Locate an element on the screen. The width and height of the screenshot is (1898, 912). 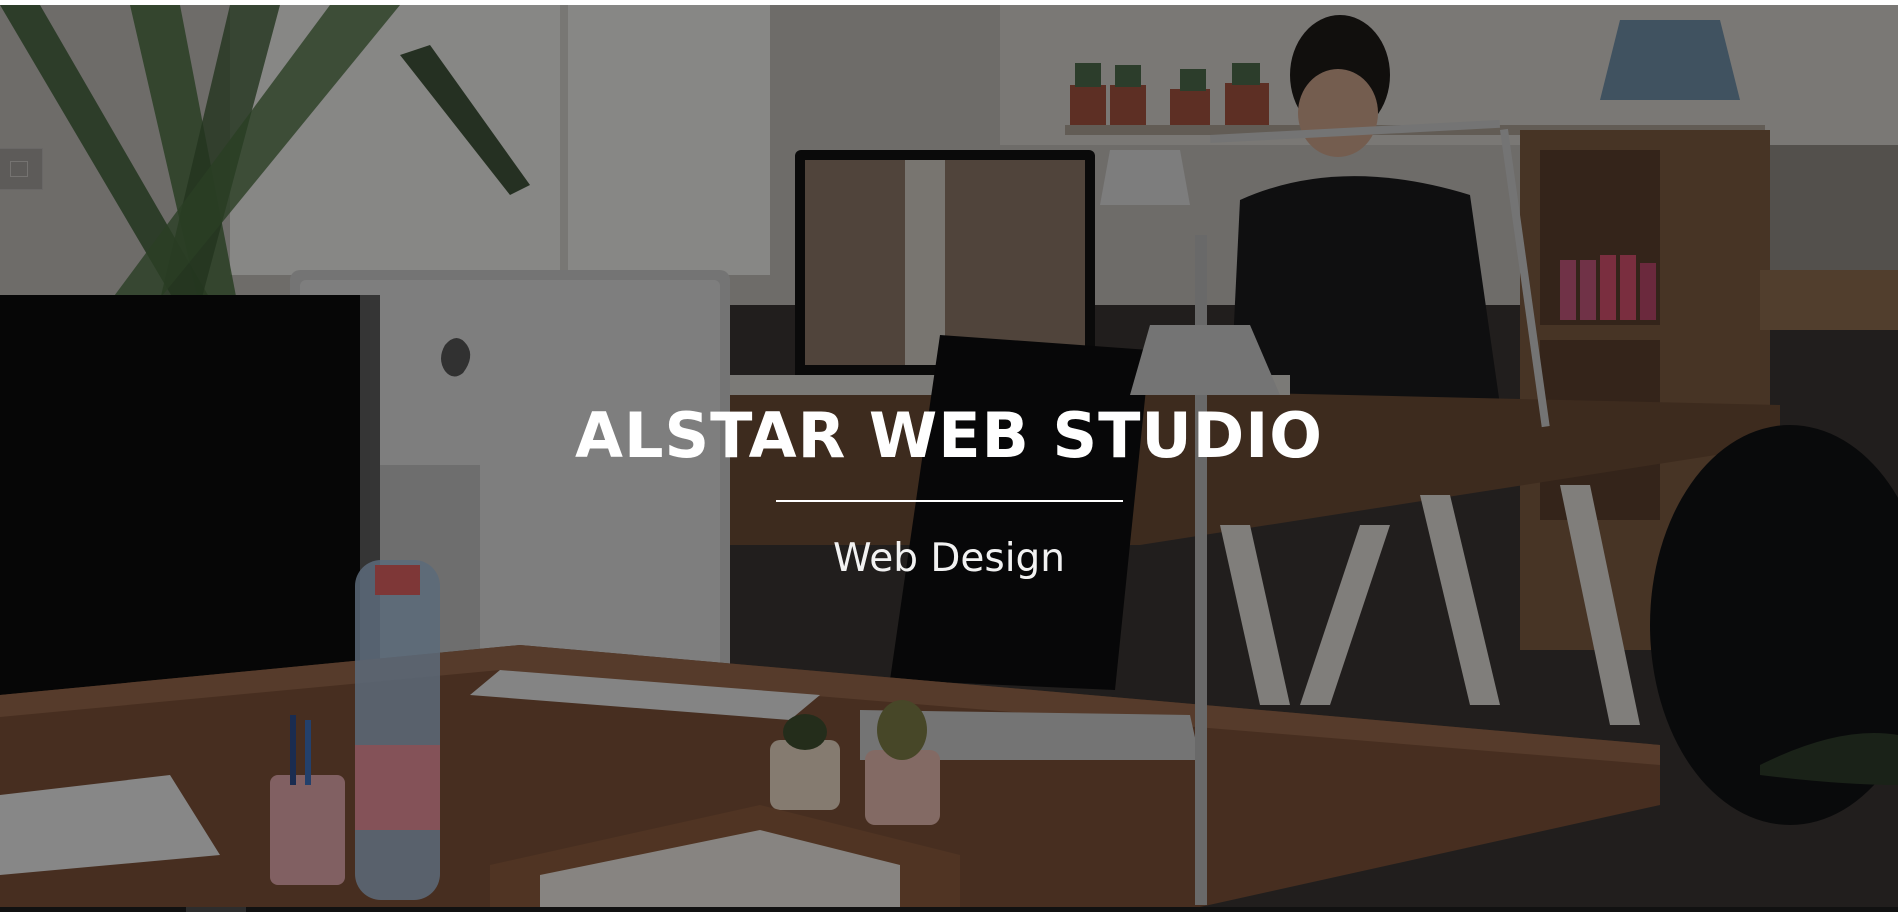
scrollbar-thumb is located at coordinates (216, 909).